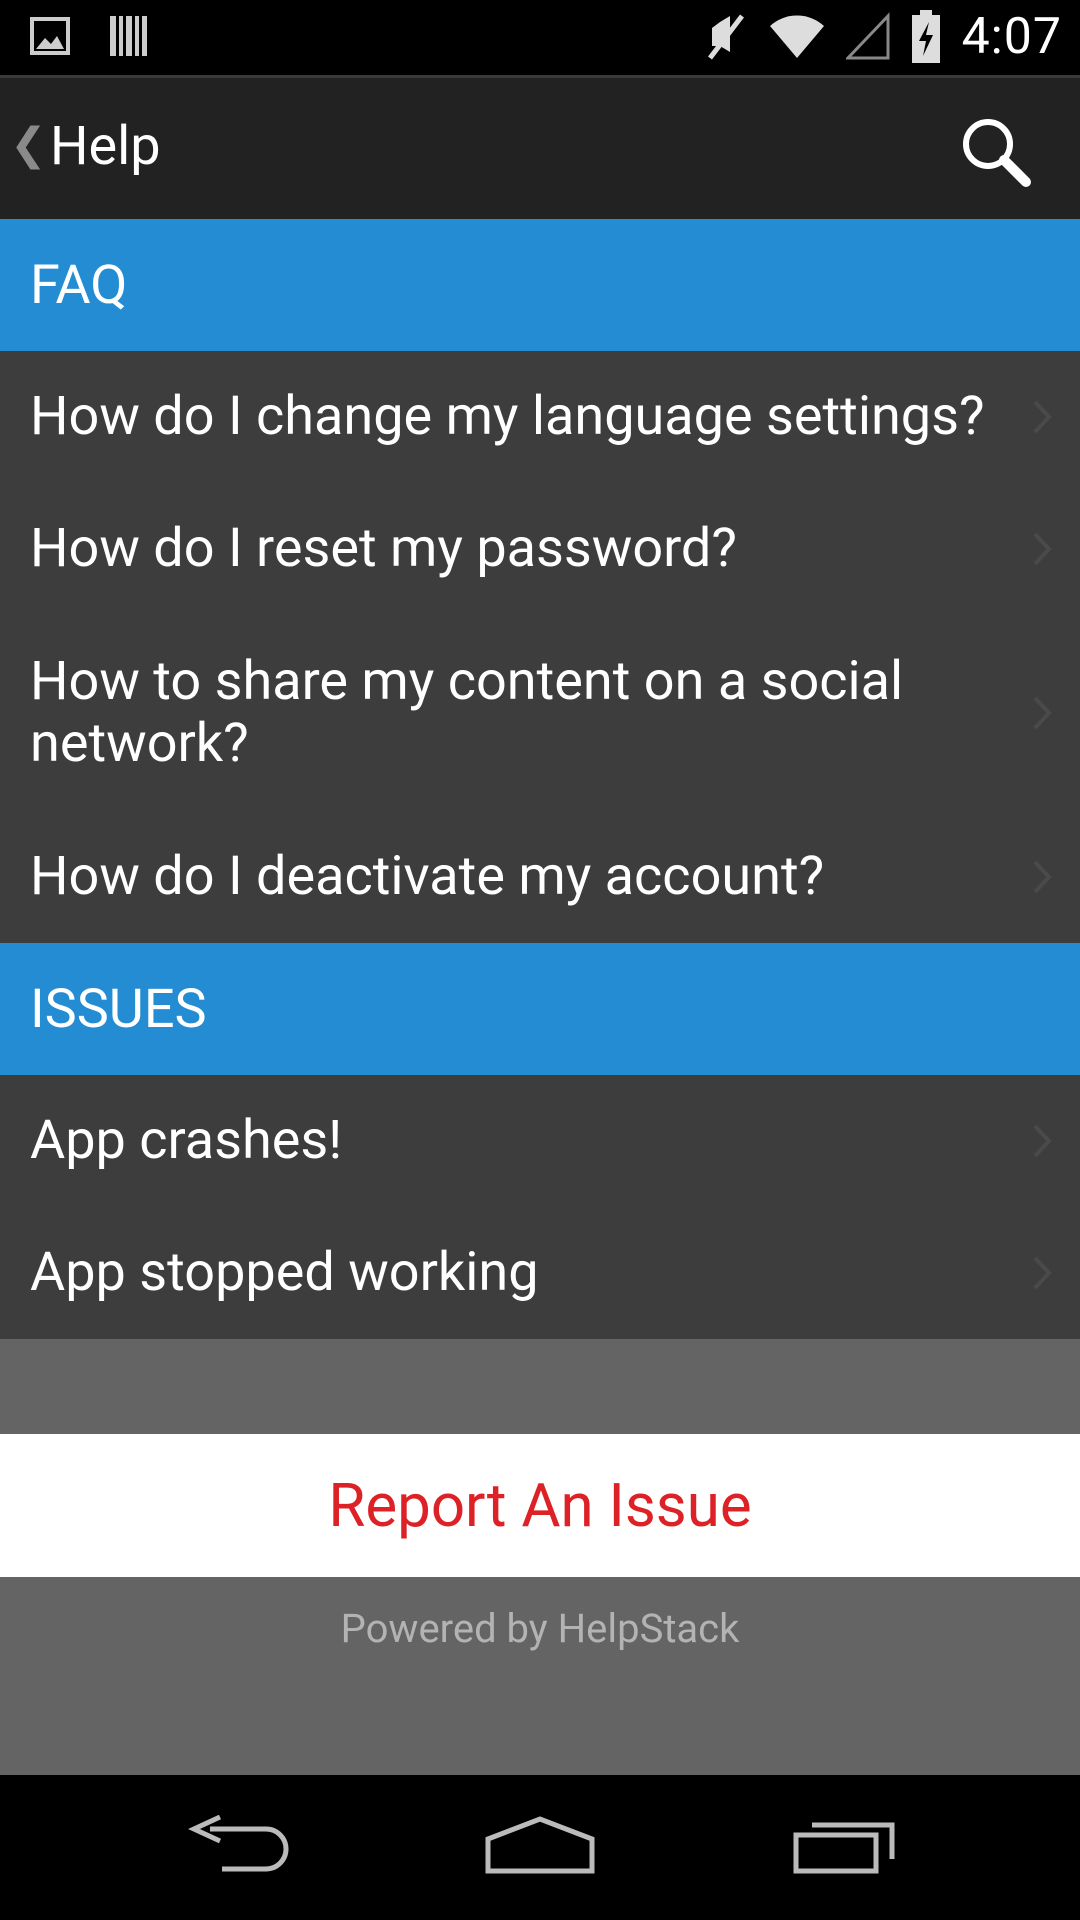 Image resolution: width=1080 pixels, height=1920 pixels. I want to click on issue-item: App stopped working, so click(540, 1273).